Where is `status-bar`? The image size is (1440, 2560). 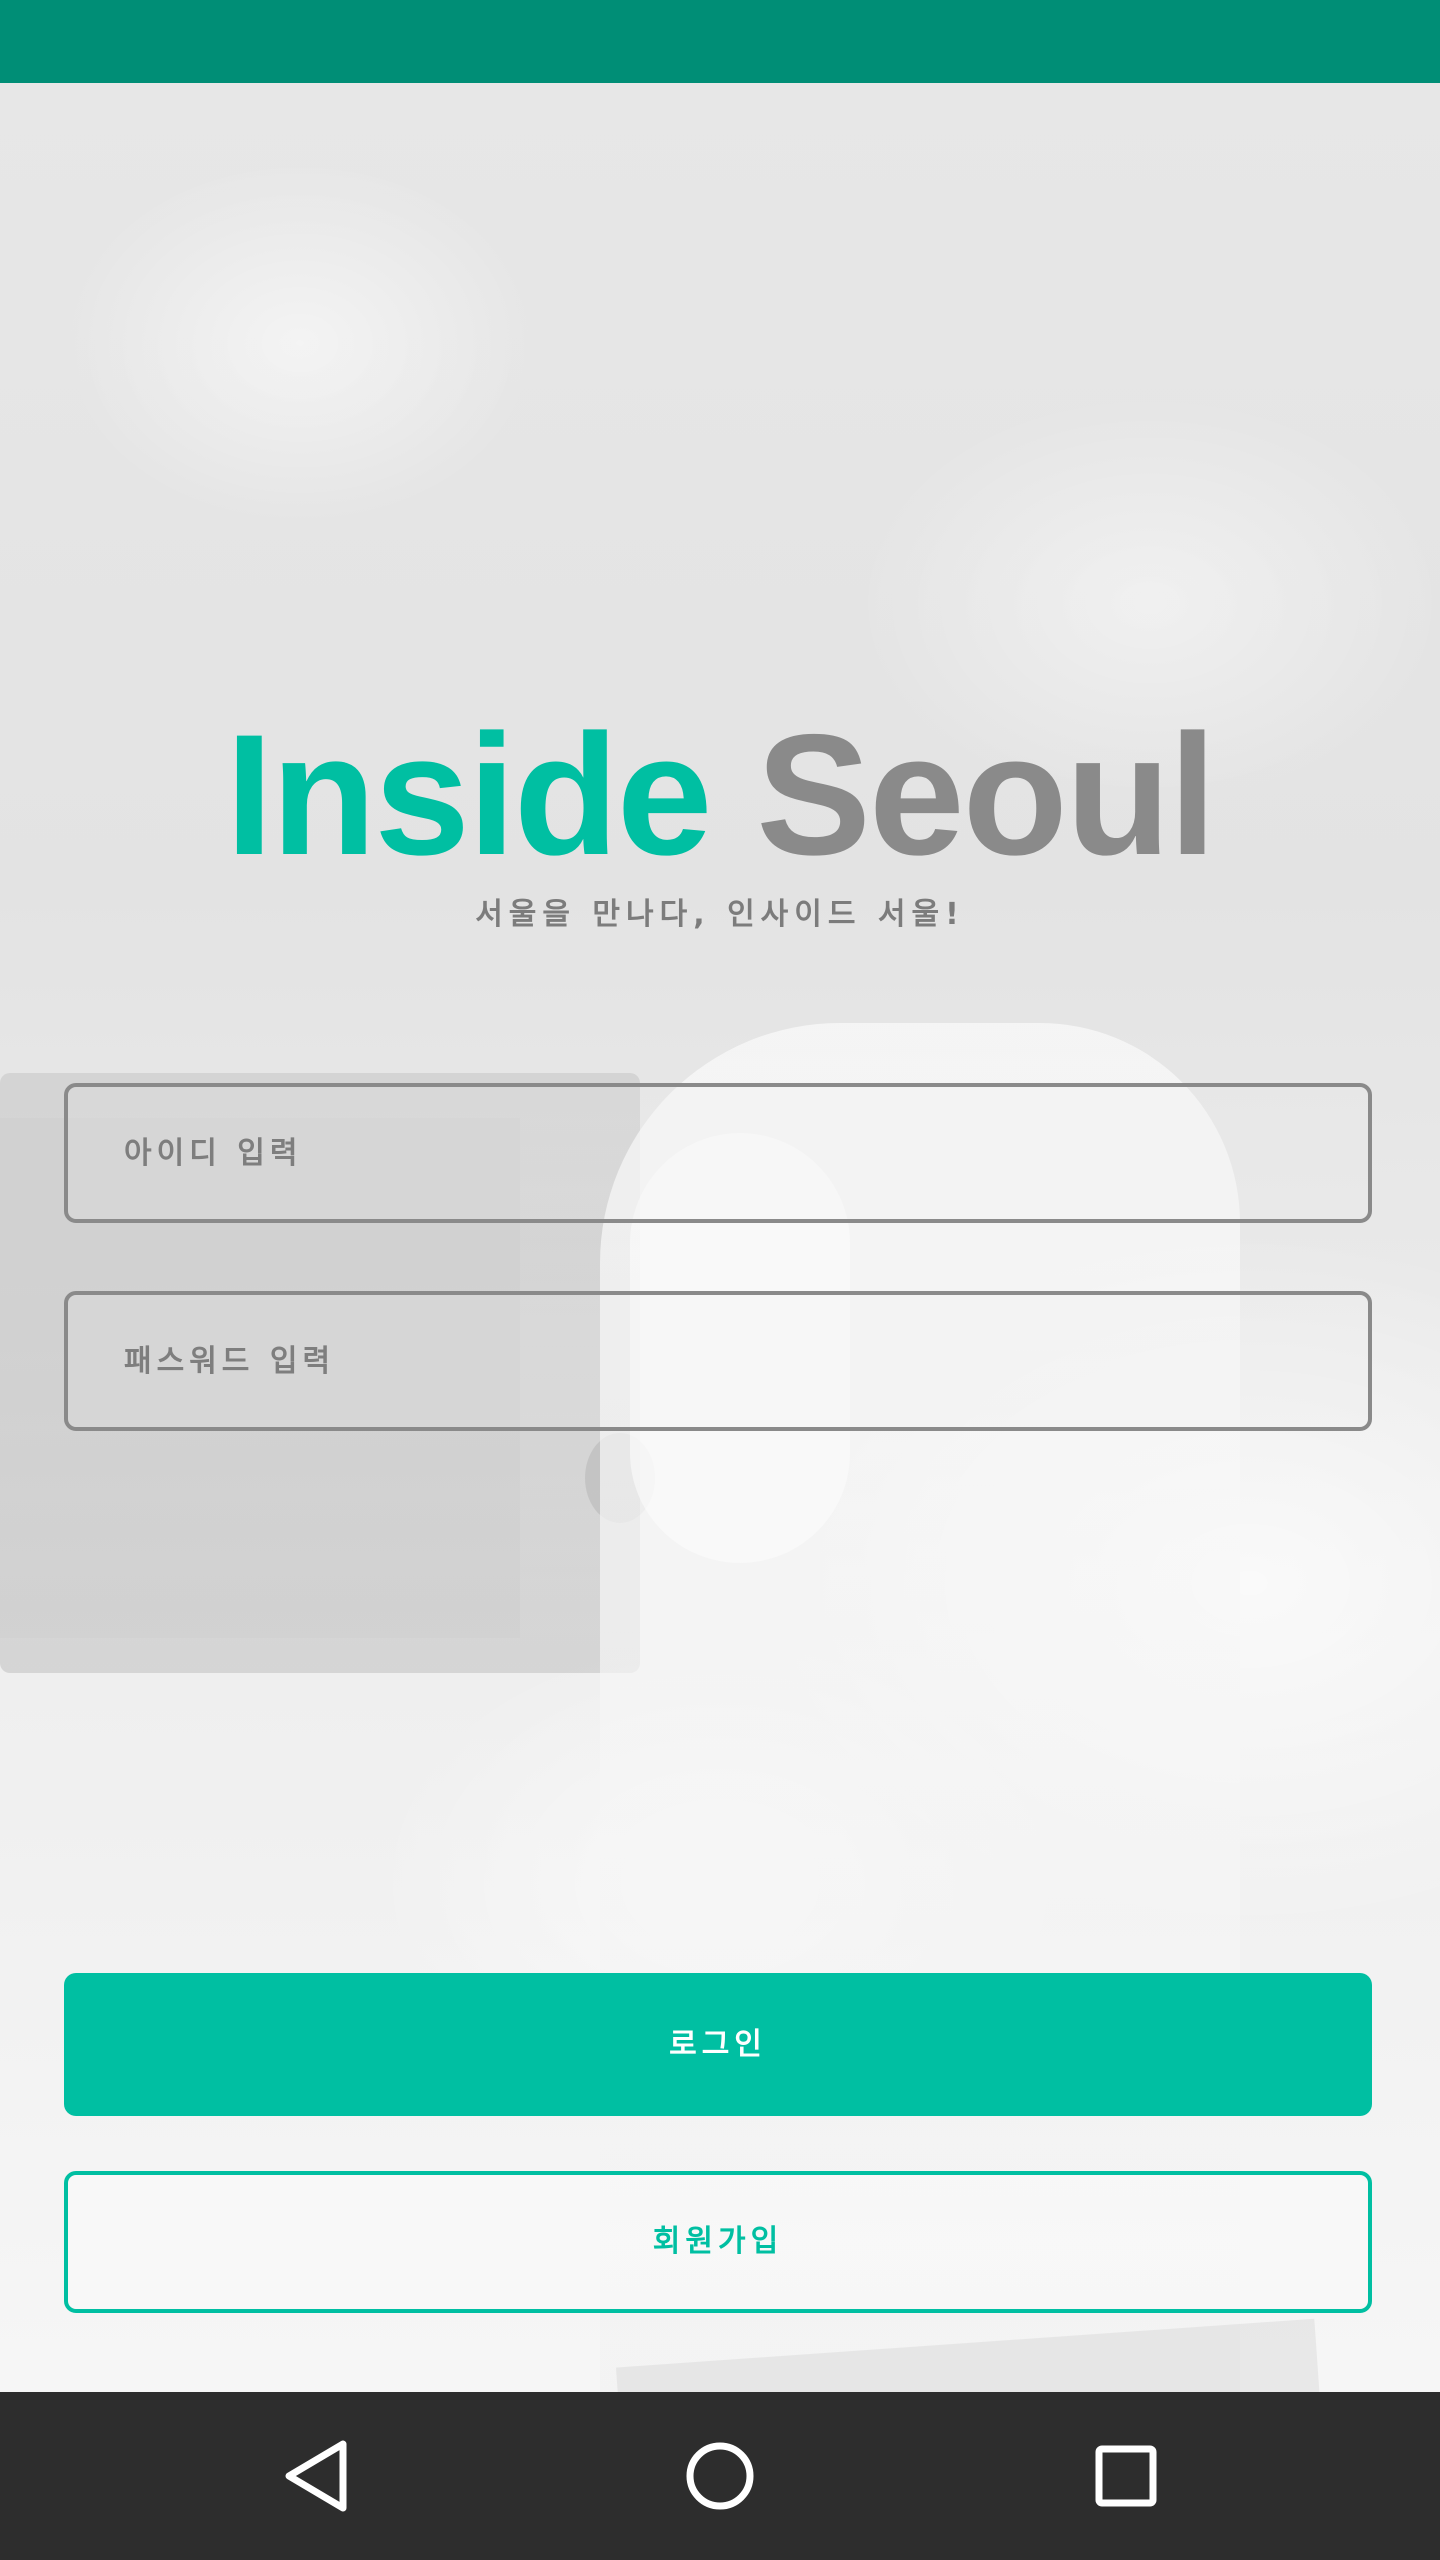
status-bar is located at coordinates (720, 41).